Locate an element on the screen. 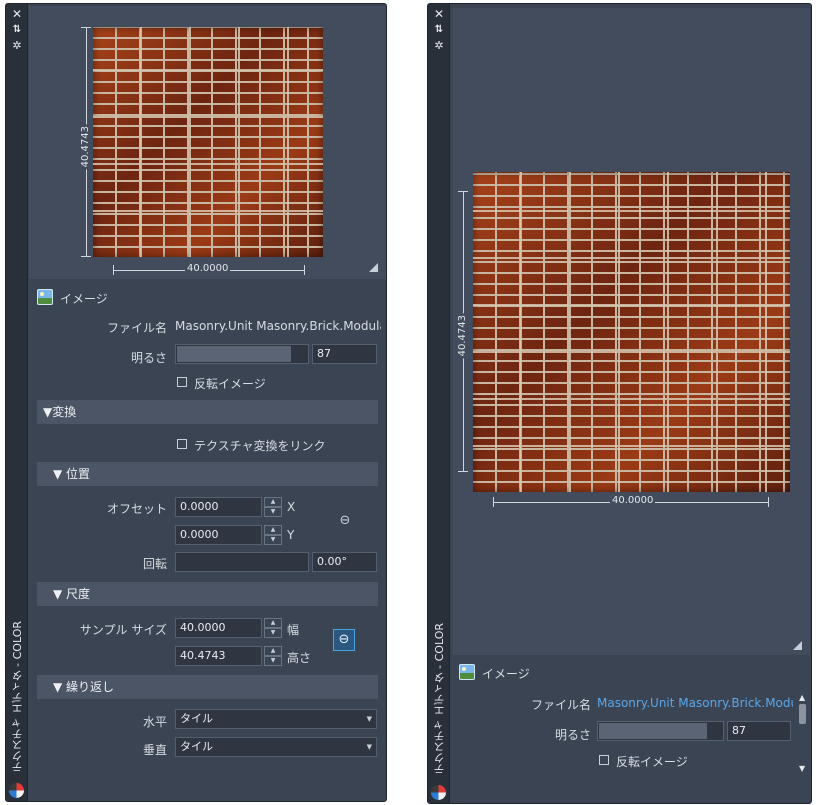 Image resolution: width=818 pixels, height=805 pixels. sample-width-spinner: ▲ ▼ is located at coordinates (273, 628).